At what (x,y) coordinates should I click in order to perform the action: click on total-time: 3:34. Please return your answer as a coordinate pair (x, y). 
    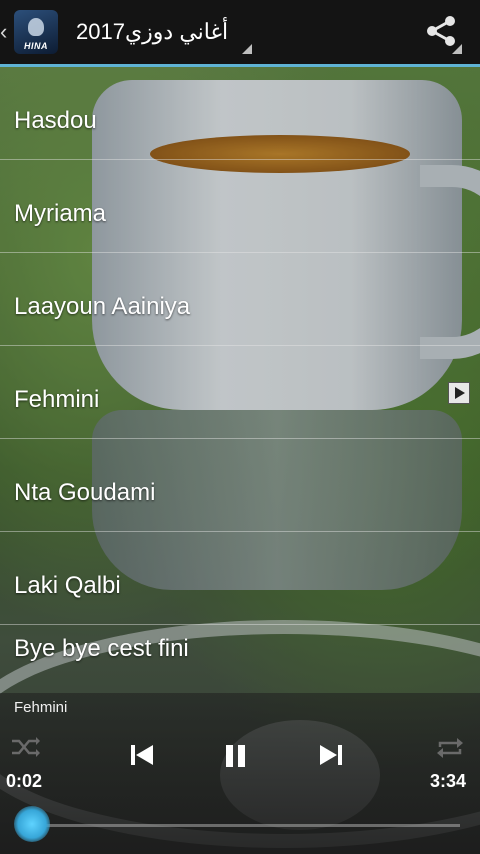
    Looking at the image, I should click on (447, 781).